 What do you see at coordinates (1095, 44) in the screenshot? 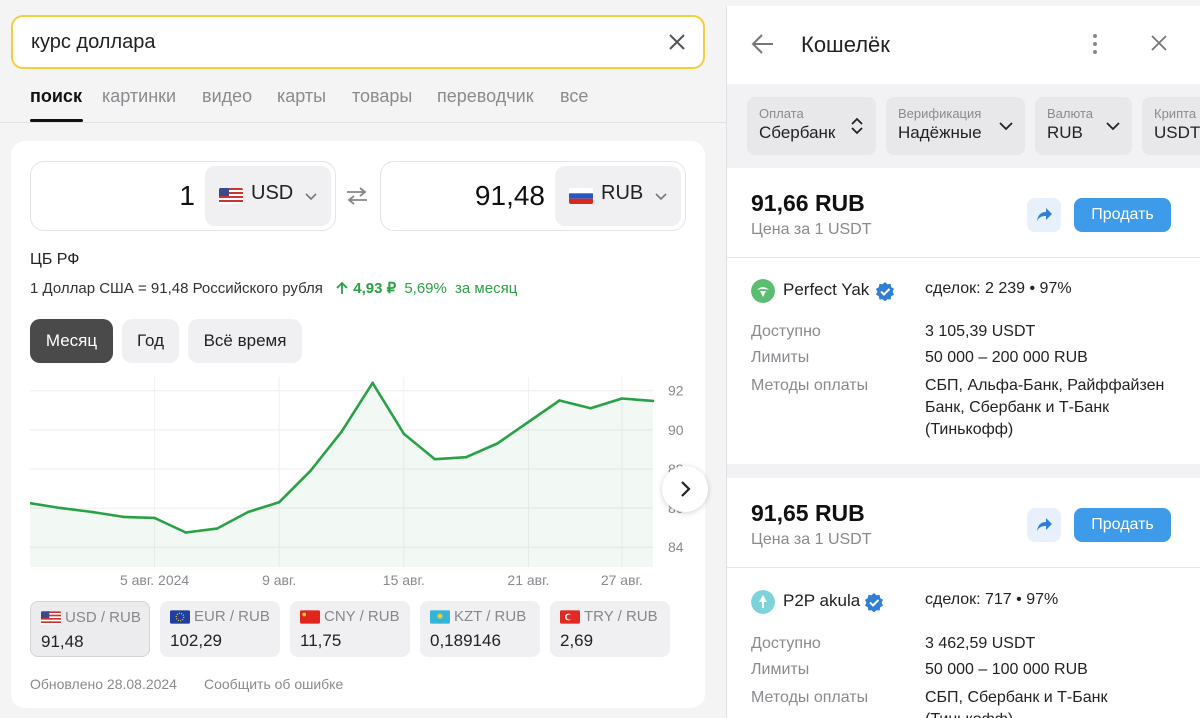
I see `more-vertical-icon` at bounding box center [1095, 44].